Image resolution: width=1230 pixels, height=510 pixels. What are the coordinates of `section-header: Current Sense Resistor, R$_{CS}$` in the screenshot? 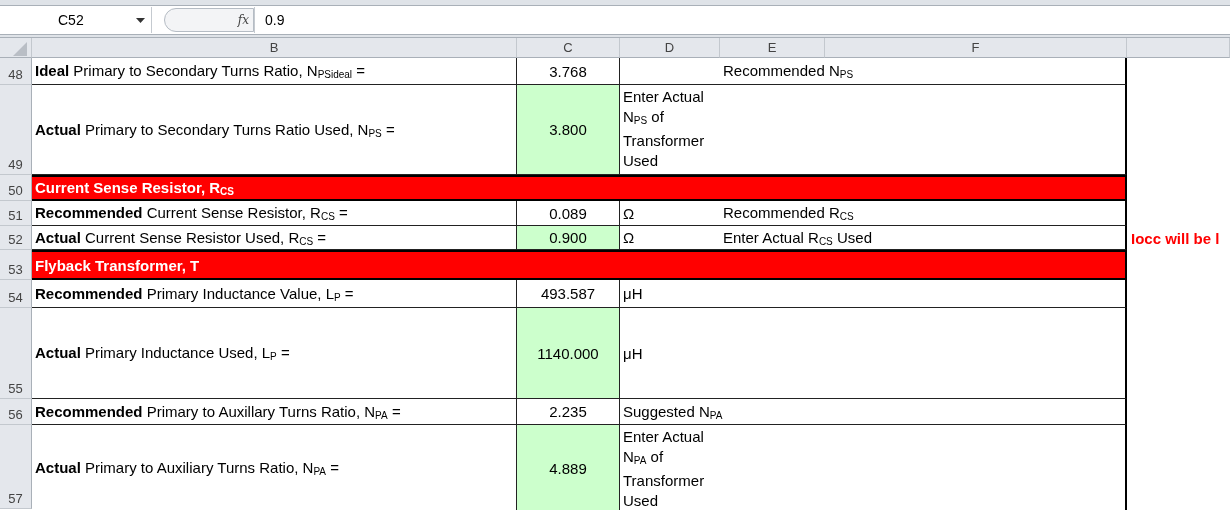 It's located at (579, 188).